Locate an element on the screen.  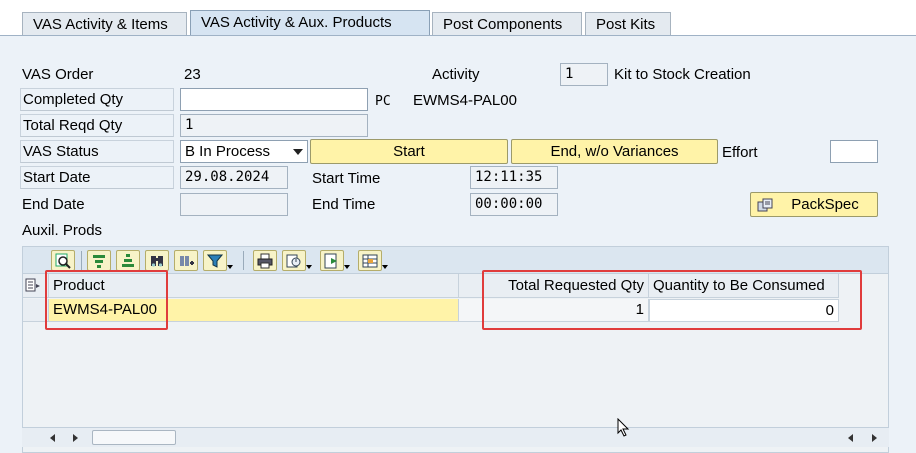
completed-qty-label-text: Completed Qty is located at coordinates (73, 99).